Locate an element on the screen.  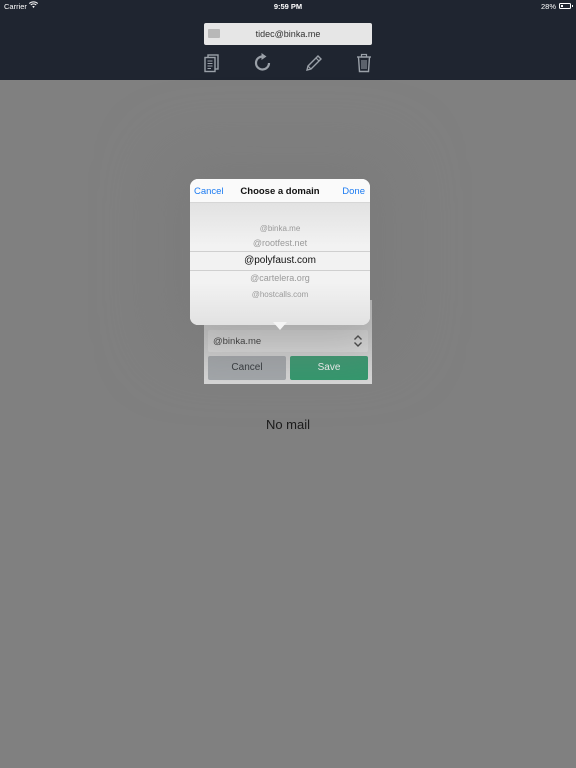
app-header: Carrier 9:59 PM 28% tidec@binka.me is located at coordinates (288, 40).